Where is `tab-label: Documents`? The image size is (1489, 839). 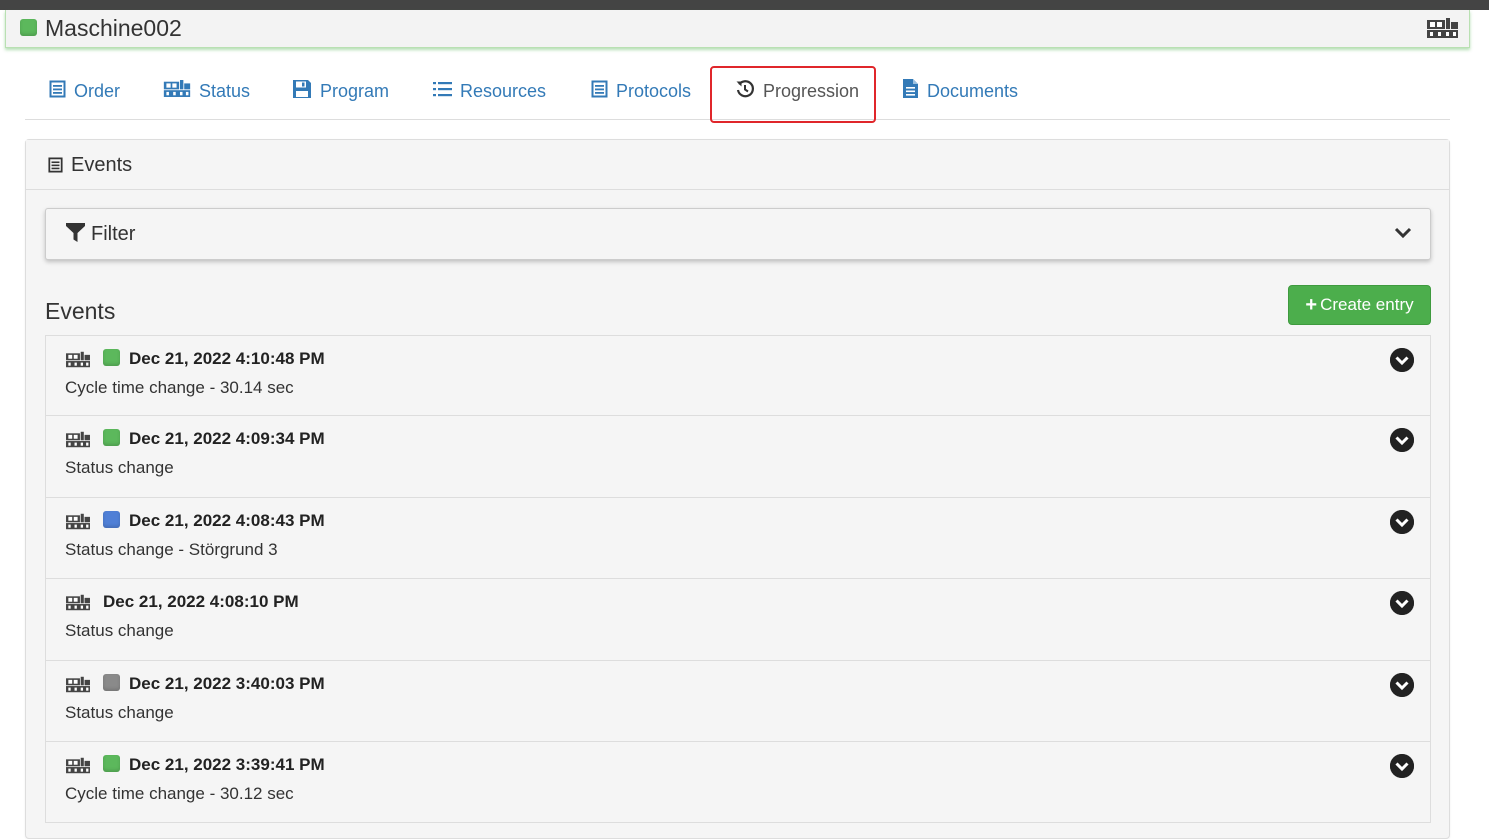
tab-label: Documents is located at coordinates (973, 90).